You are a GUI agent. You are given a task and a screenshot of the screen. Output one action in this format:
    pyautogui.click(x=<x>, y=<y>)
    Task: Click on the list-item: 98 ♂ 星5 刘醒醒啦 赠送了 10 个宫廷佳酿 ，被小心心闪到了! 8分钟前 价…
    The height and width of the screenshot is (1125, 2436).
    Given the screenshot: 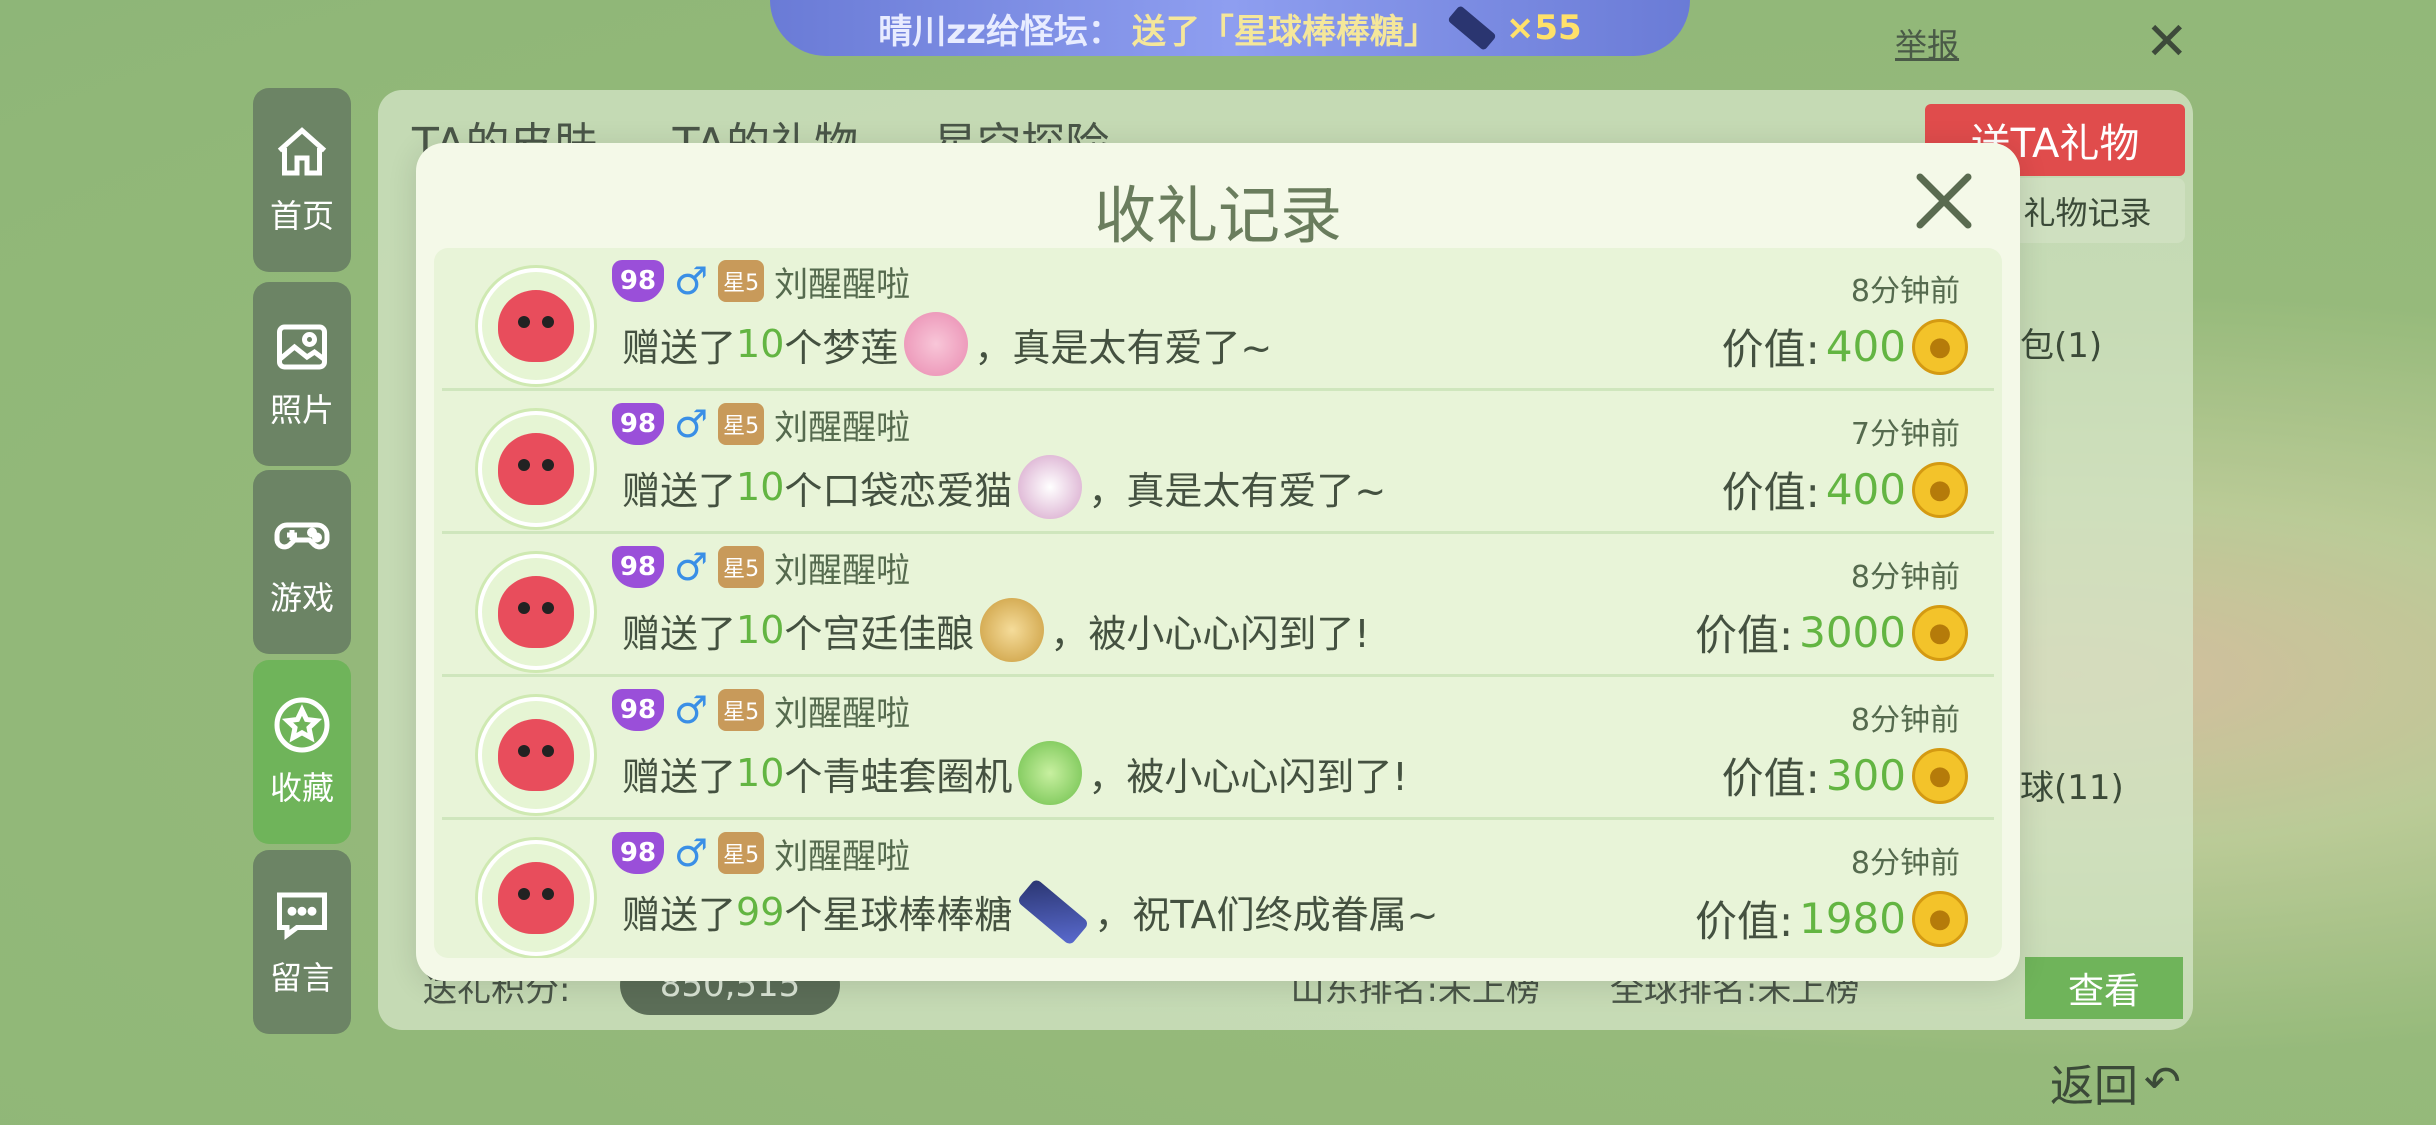 What is the action you would take?
    pyautogui.click(x=1218, y=605)
    